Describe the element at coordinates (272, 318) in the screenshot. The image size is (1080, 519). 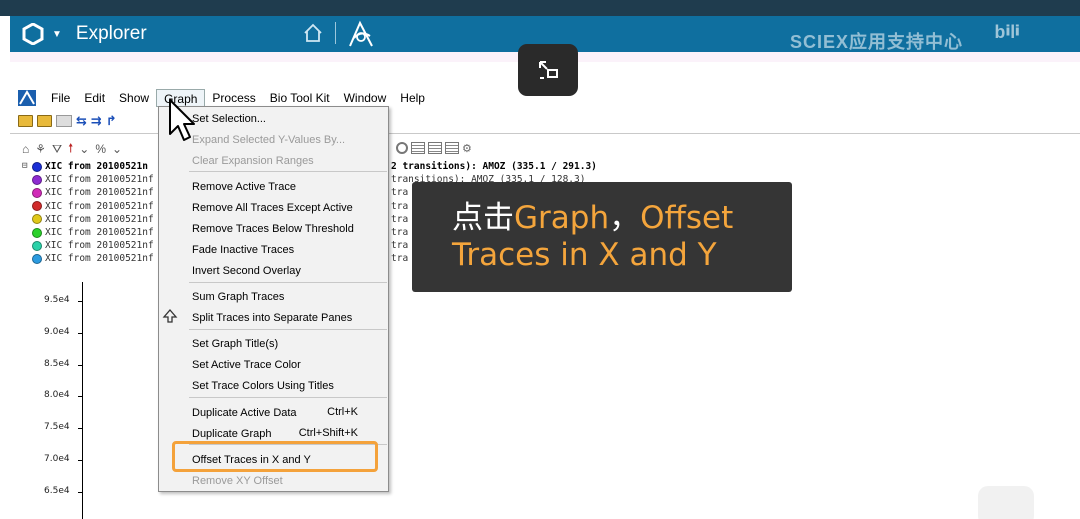
I see `graph-menu-item: Split Traces into Separate Panes` at that location.